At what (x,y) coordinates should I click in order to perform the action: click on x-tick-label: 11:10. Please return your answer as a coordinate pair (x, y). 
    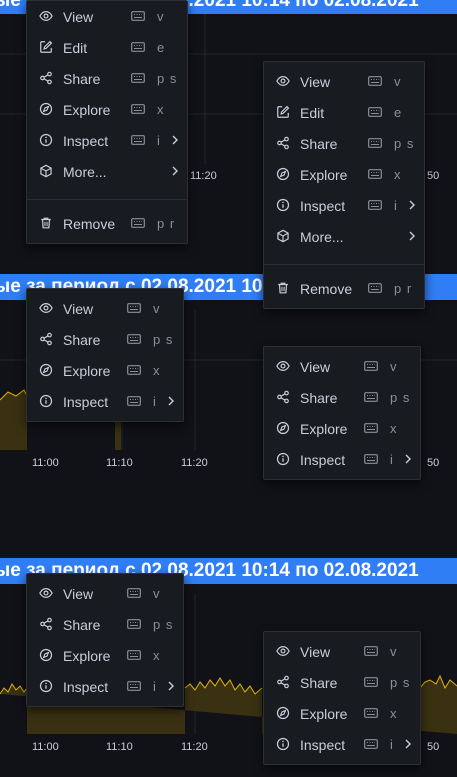
    Looking at the image, I should click on (119, 747).